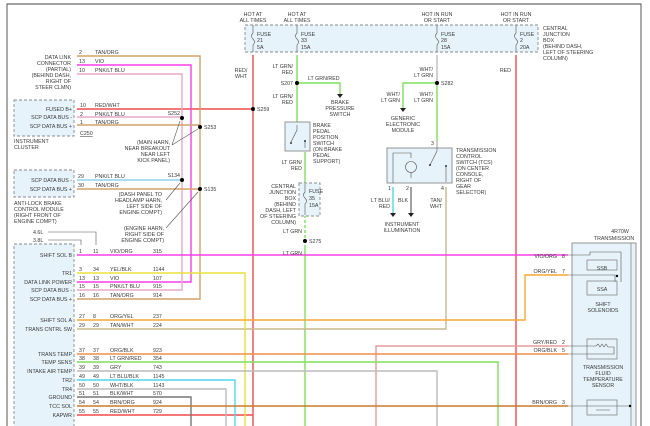 This screenshot has width=650, height=426. What do you see at coordinates (122, 386) in the screenshot?
I see `wire-color: WHT/BLK` at bounding box center [122, 386].